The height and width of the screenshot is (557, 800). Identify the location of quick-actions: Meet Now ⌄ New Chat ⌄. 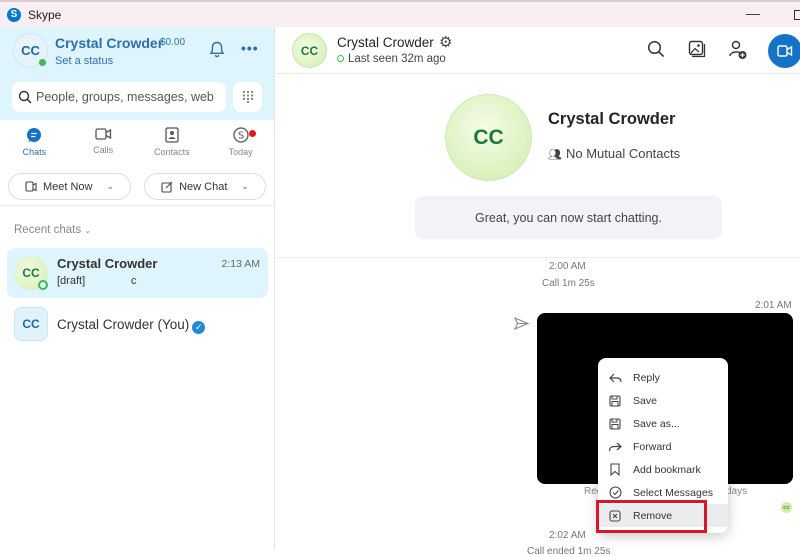
(137, 186).